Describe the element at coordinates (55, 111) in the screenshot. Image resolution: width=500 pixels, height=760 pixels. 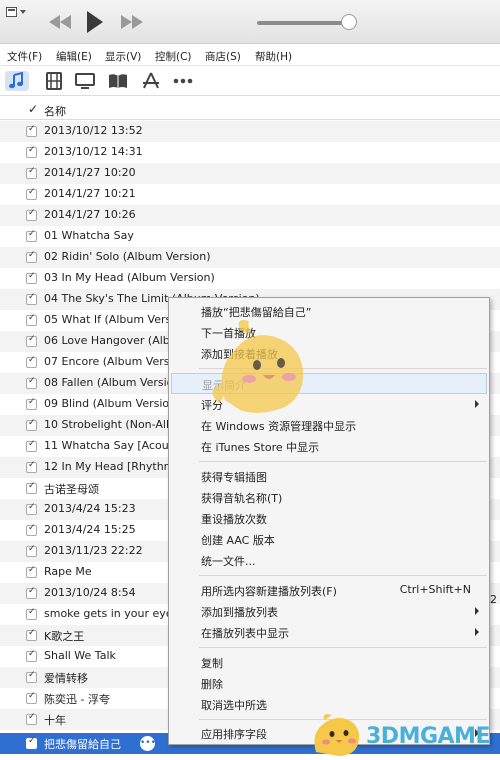
I see `name-column-header: 名称` at that location.